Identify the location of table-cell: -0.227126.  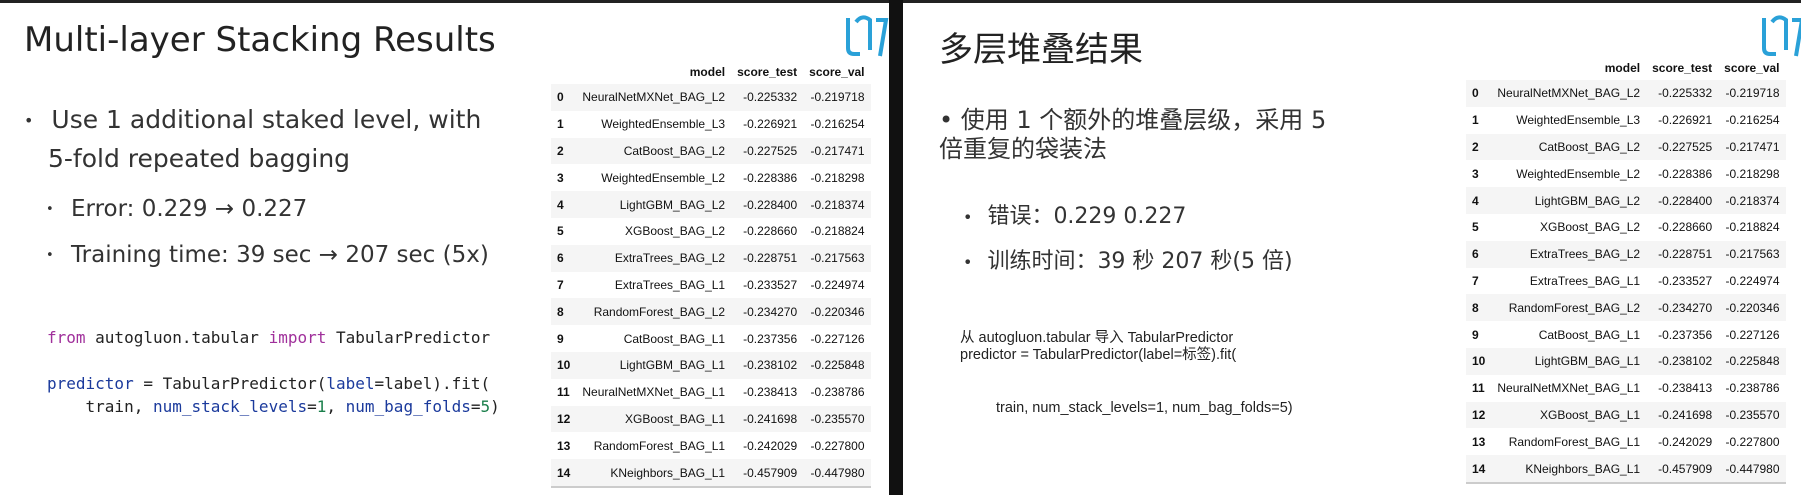
(837, 338).